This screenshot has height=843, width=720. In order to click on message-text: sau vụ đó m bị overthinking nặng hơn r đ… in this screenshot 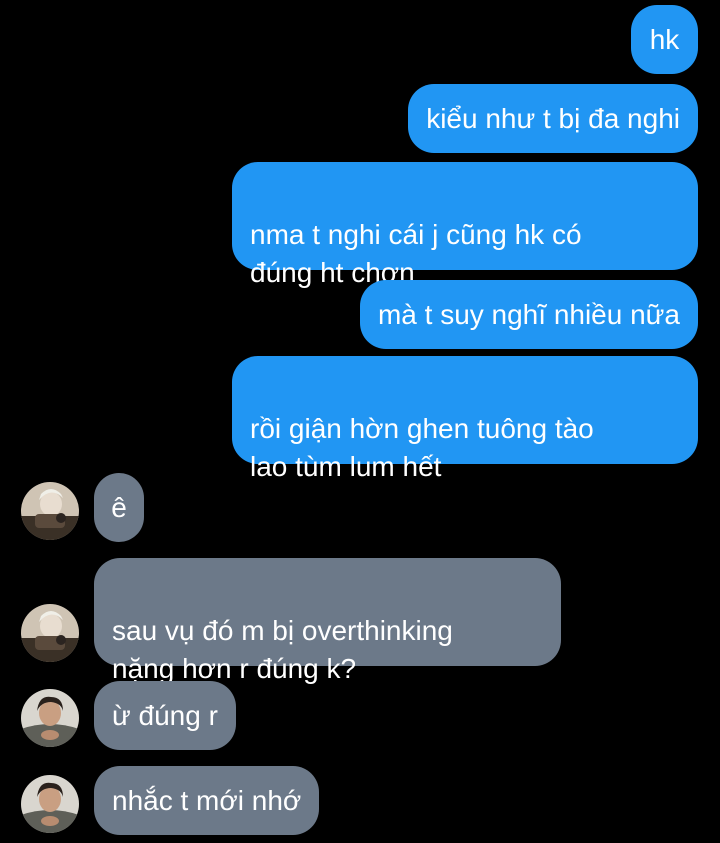, I will do `click(282, 649)`.